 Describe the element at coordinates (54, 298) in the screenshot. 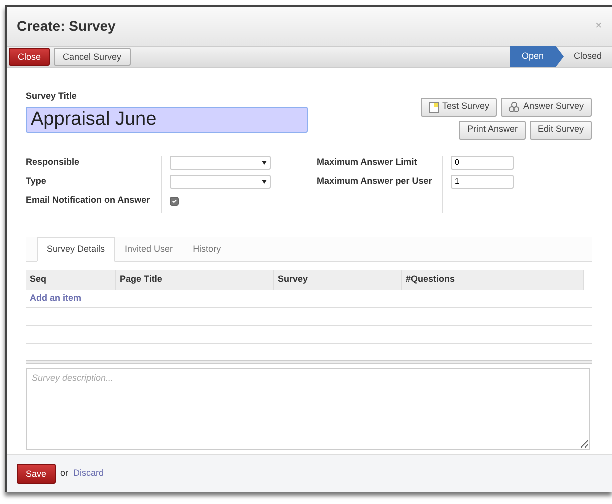

I see `add-item-link: Add an item` at that location.